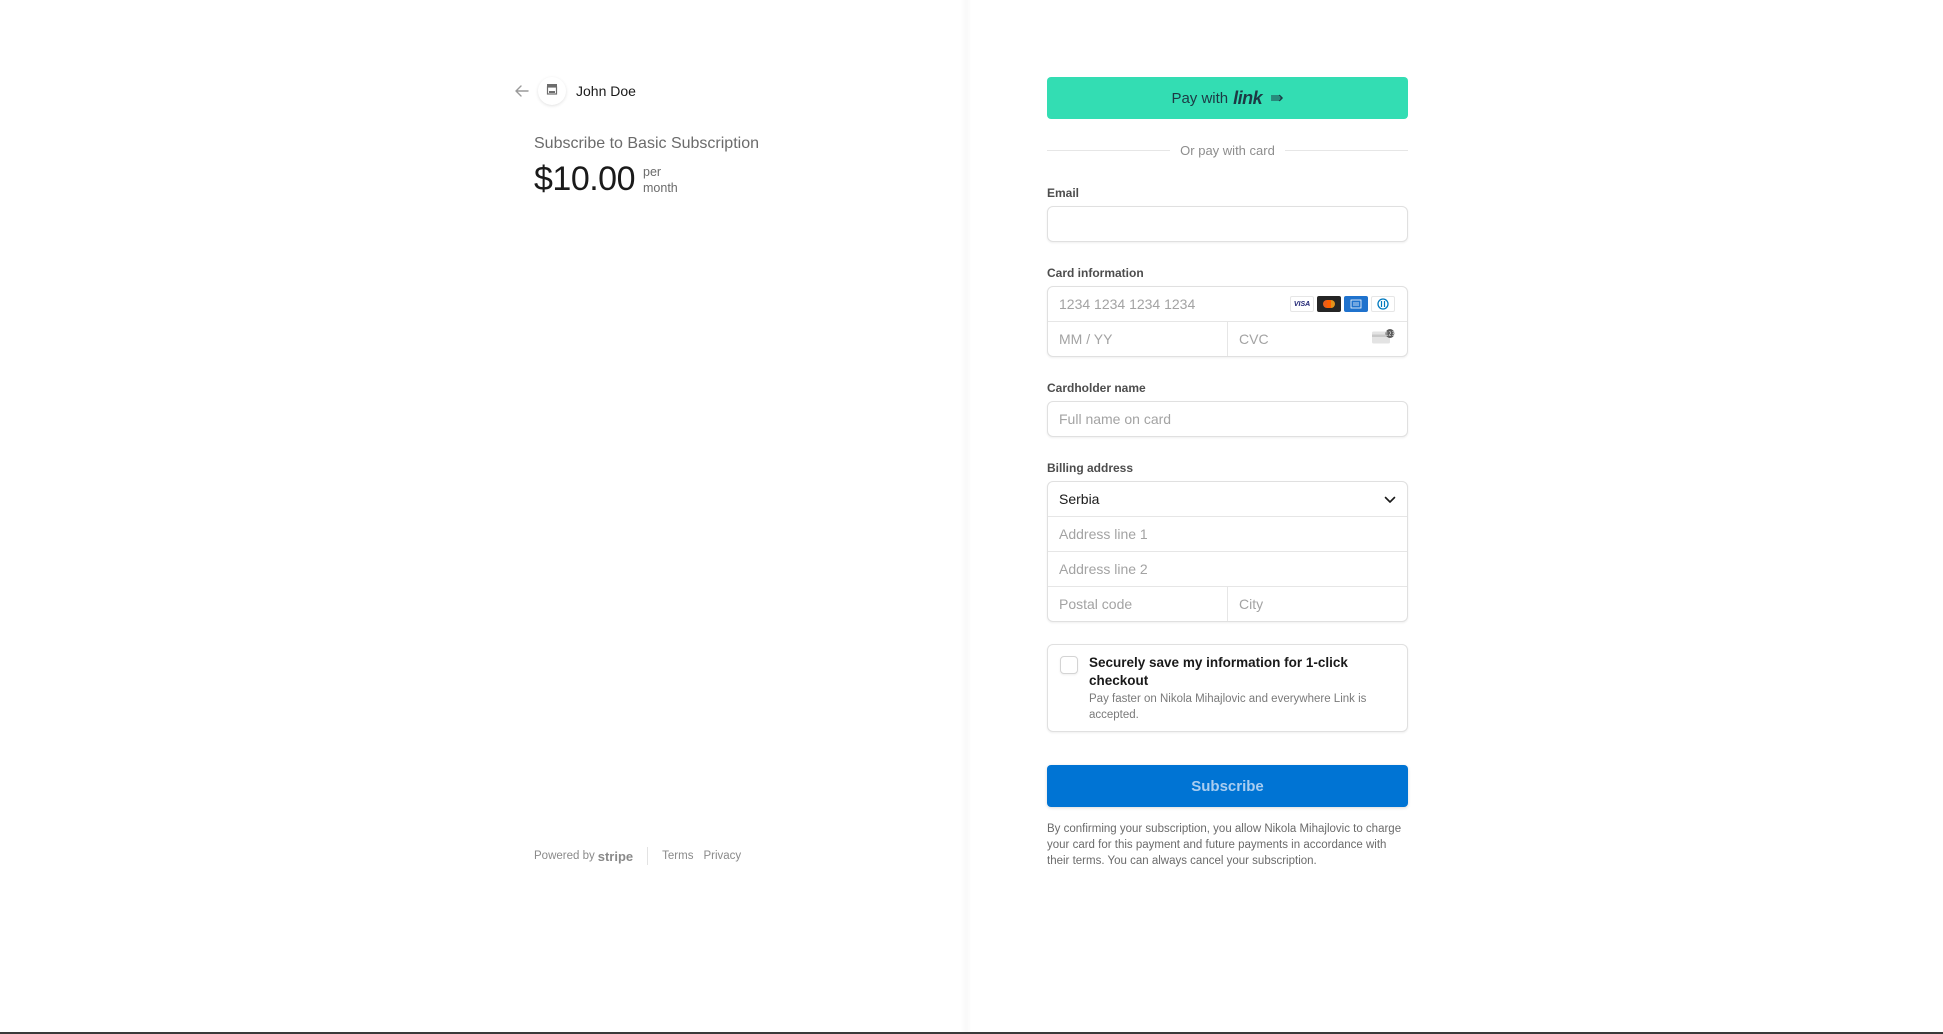 The height and width of the screenshot is (1034, 1943). I want to click on postal-code-input, so click(1137, 604).